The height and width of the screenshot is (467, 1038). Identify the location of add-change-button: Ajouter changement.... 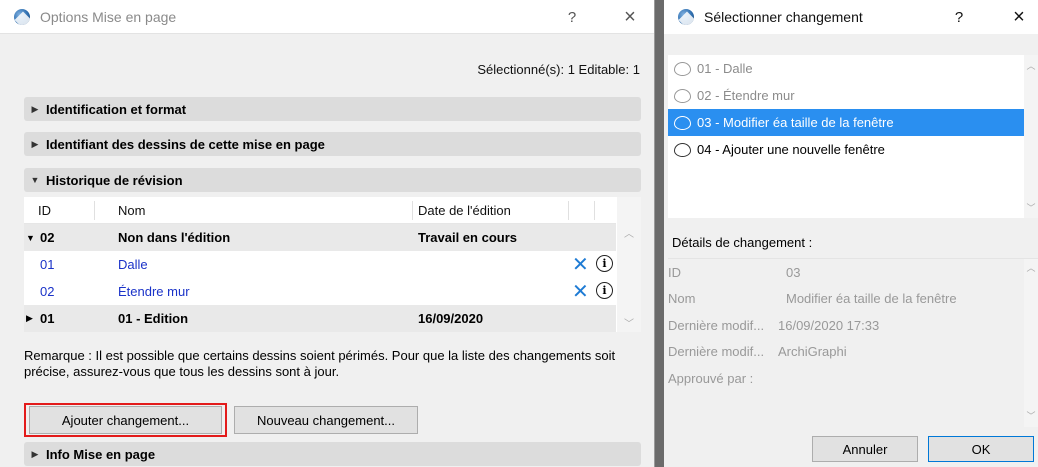
(125, 420).